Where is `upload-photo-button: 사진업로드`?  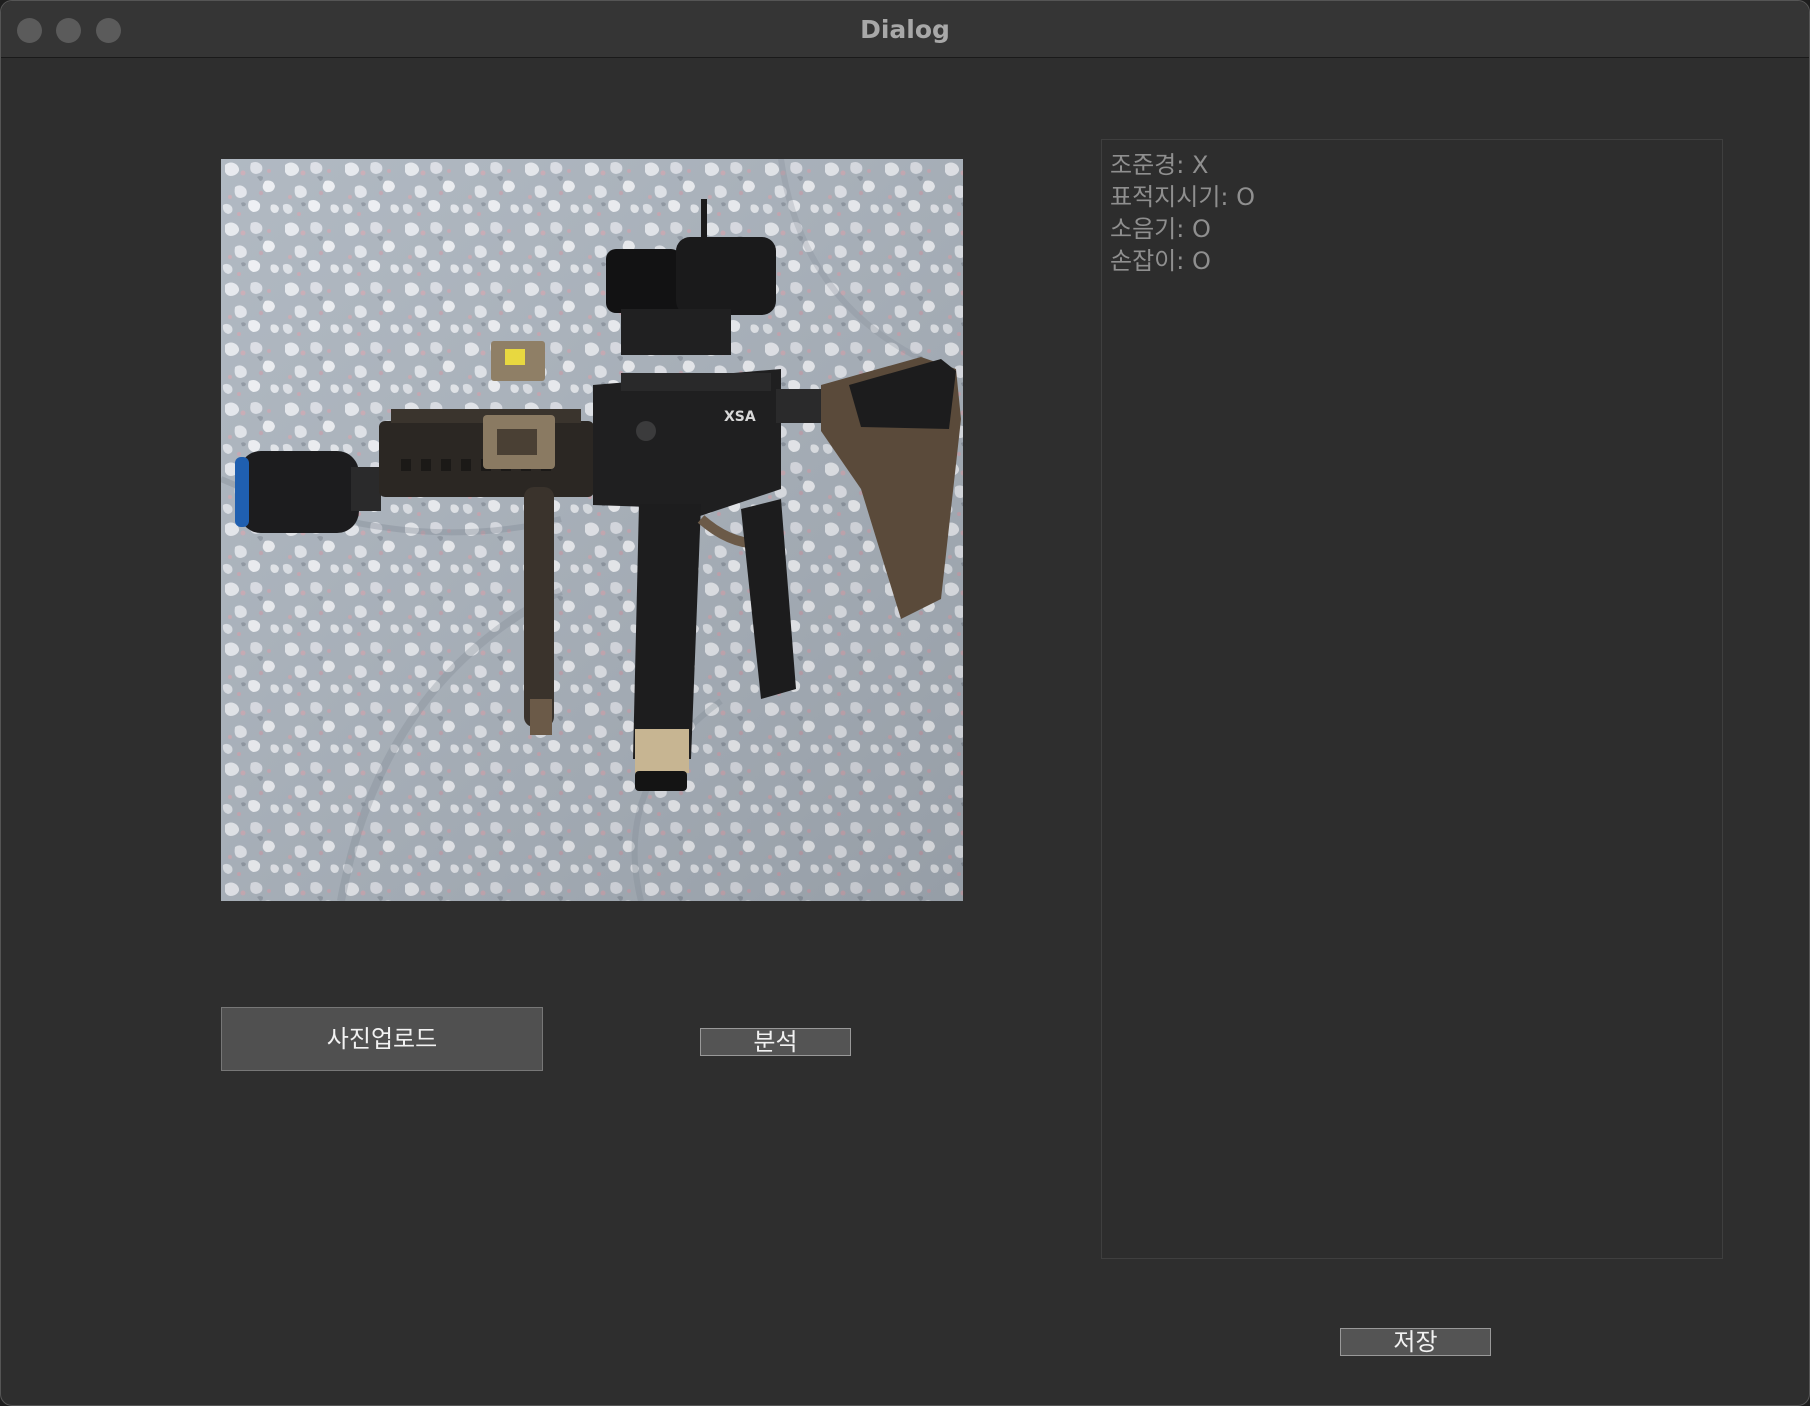 upload-photo-button: 사진업로드 is located at coordinates (382, 1039).